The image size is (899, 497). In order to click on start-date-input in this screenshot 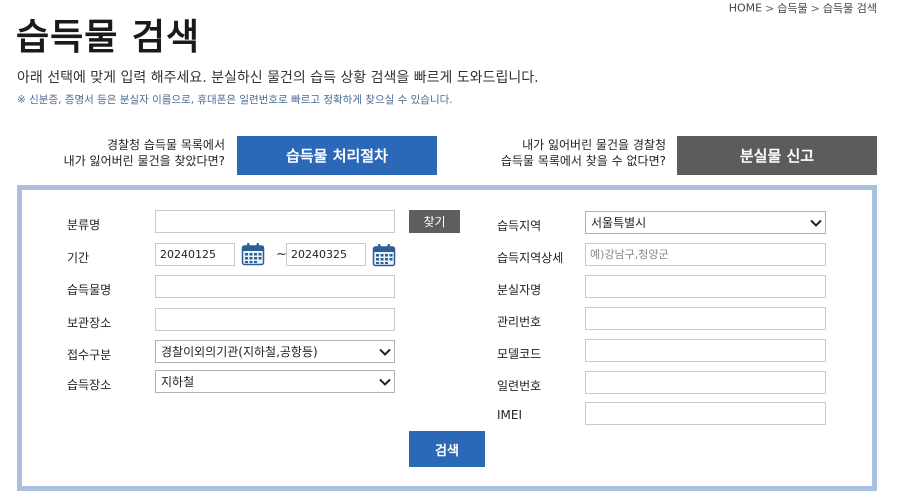, I will do `click(195, 254)`.